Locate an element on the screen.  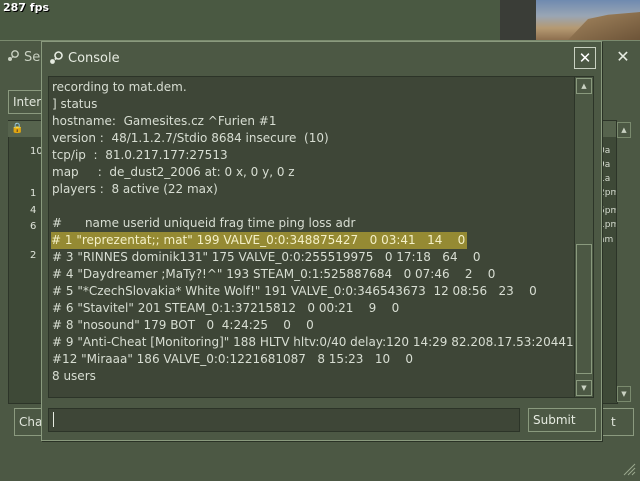
console-line: hostname: Gamesites.cz ^Furien #1 is located at coordinates (164, 121).